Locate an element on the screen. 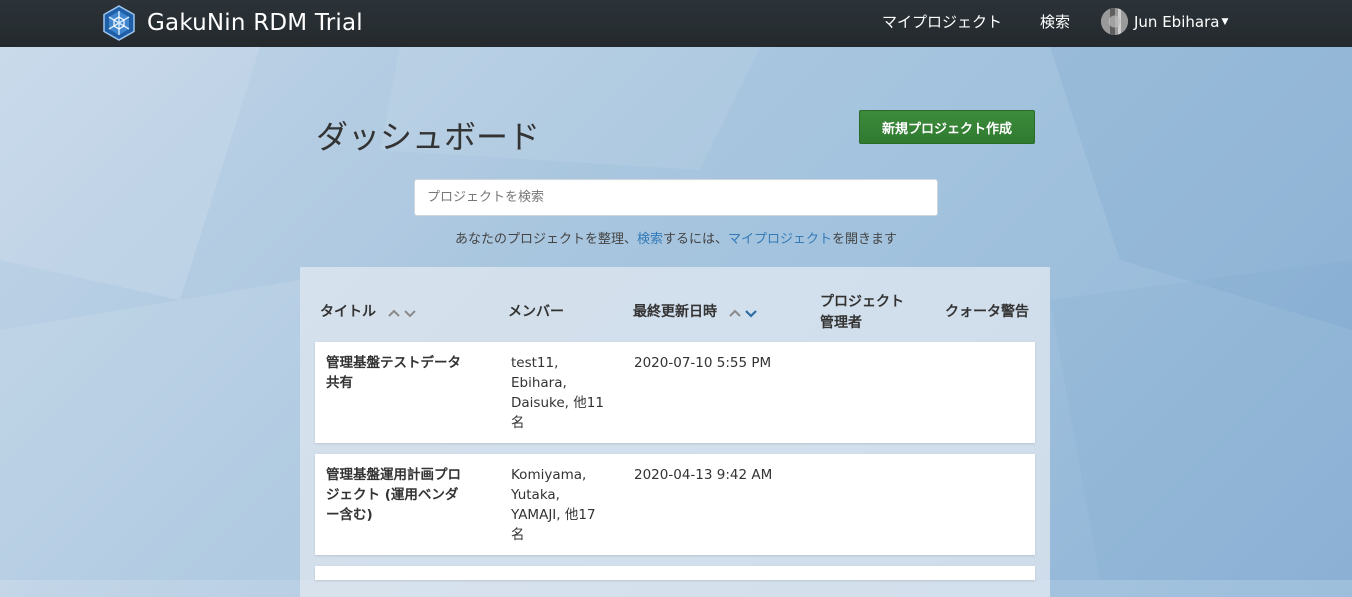 This screenshot has height=597, width=1352. search-link: 検索 is located at coordinates (650, 239).